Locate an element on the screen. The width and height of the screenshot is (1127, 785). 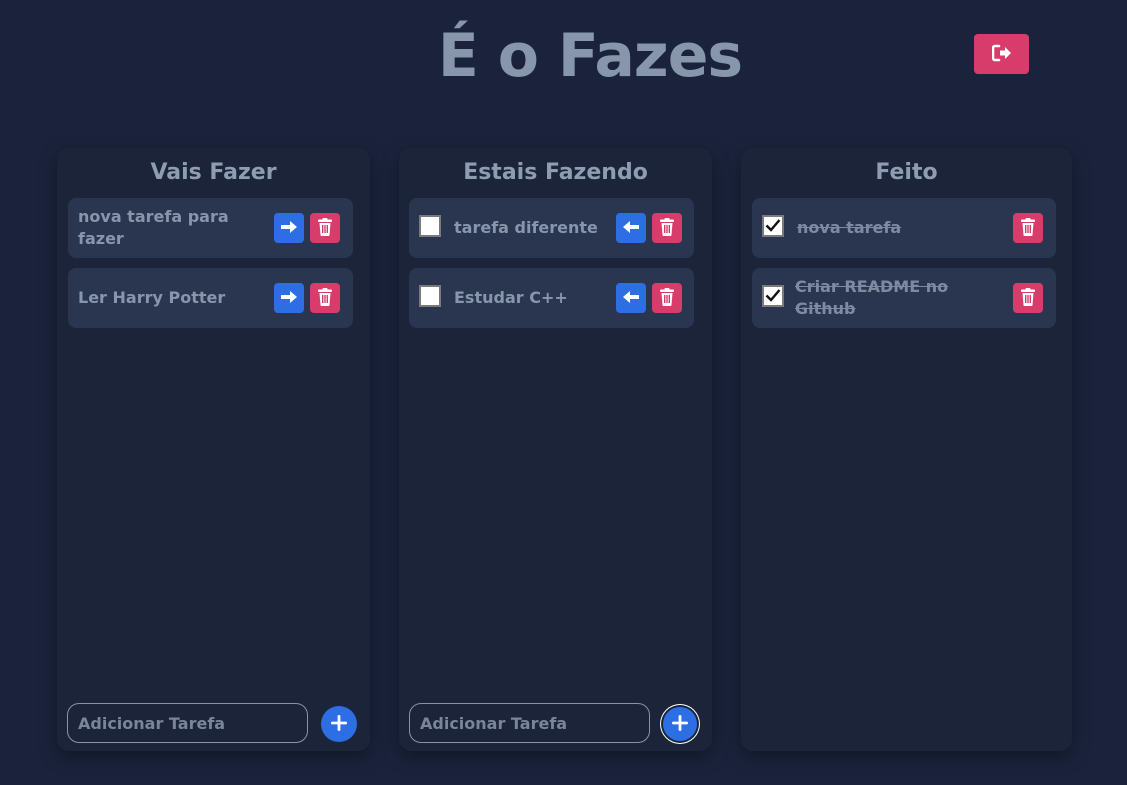
logout-button is located at coordinates (1001, 54).